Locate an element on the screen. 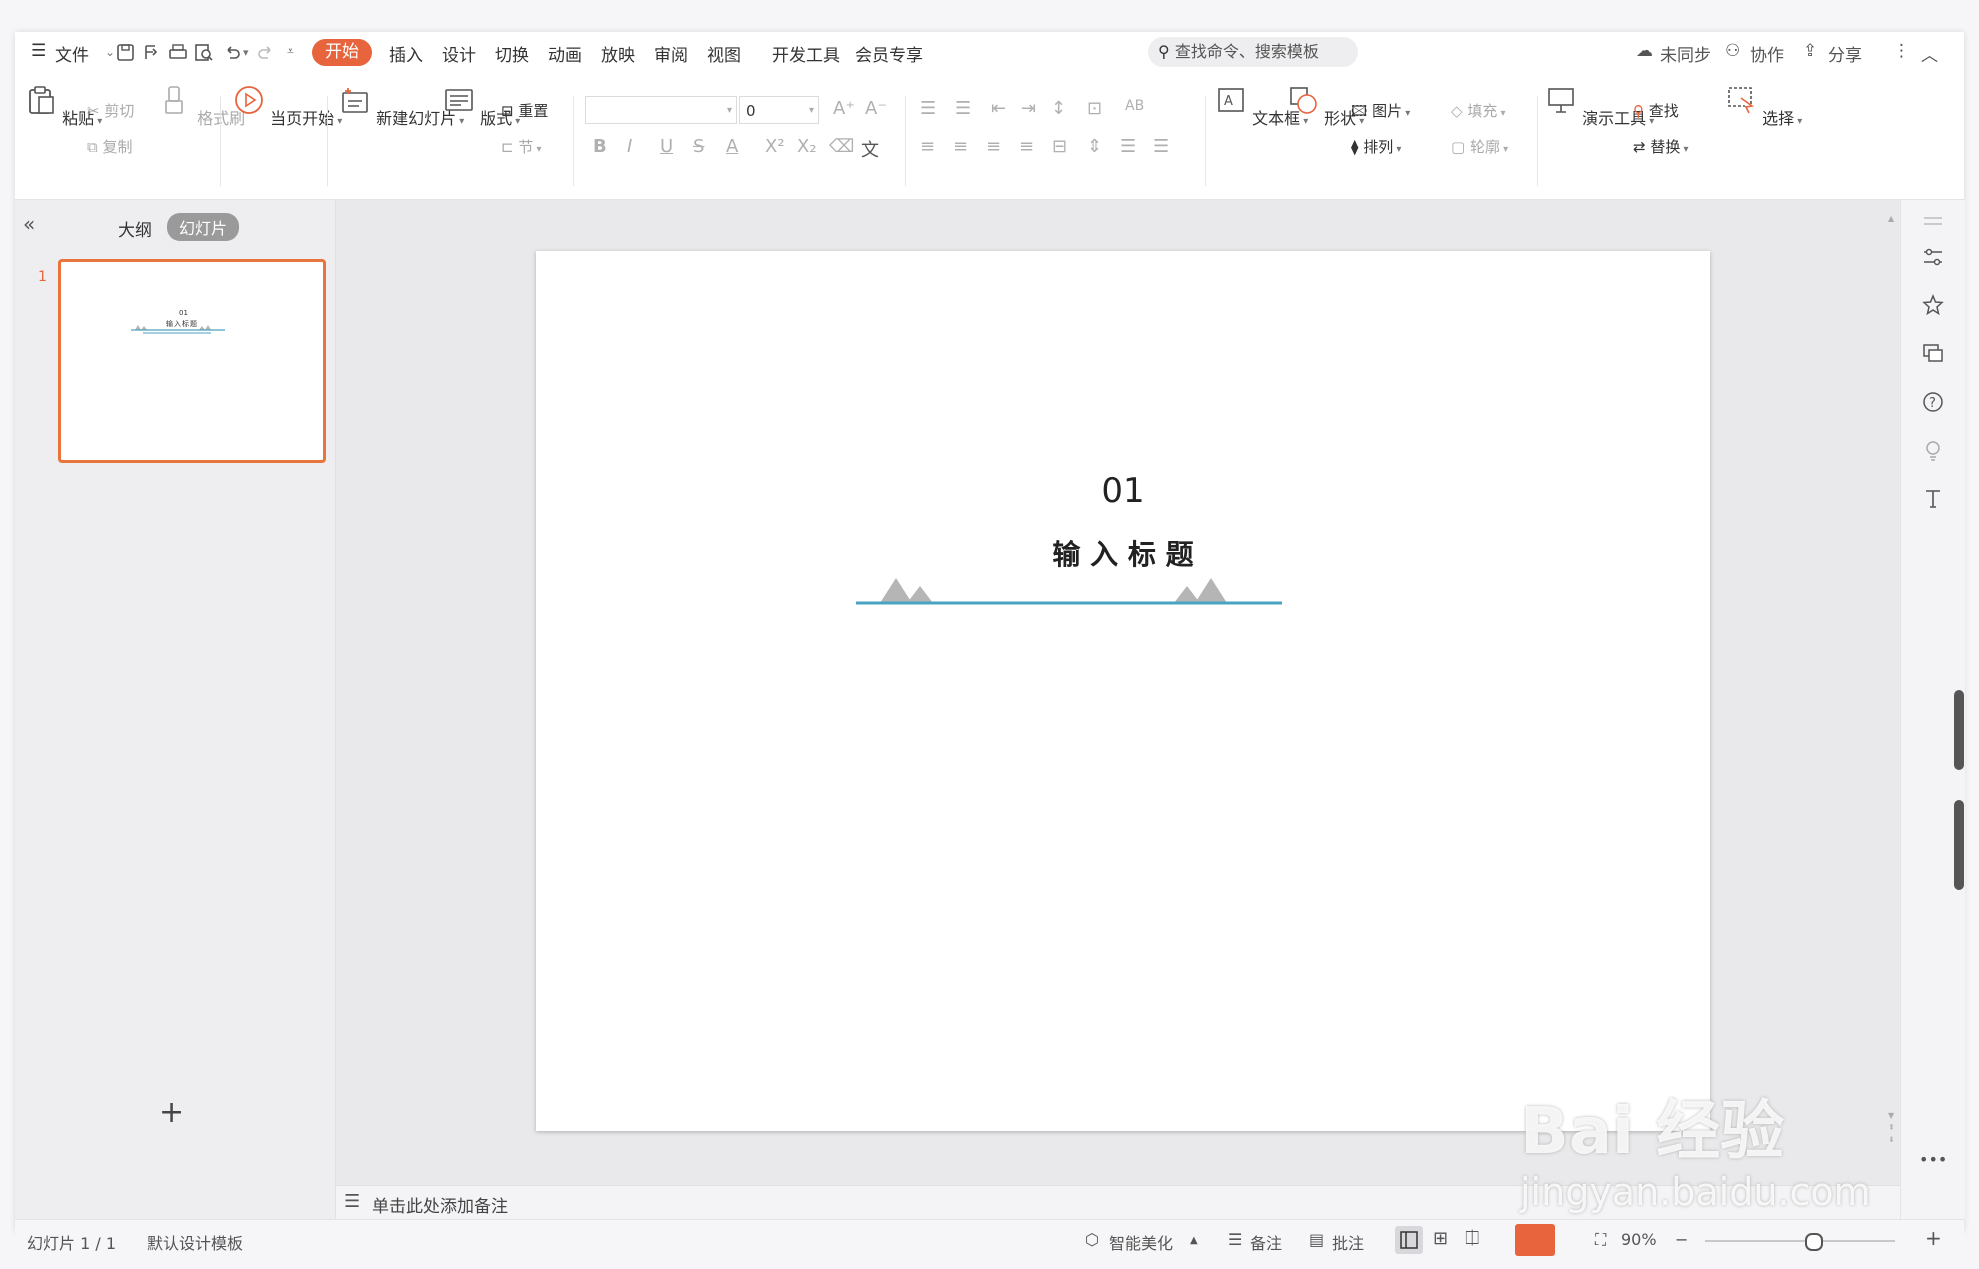 The height and width of the screenshot is (1269, 1979). strikethrough-icon: S is located at coordinates (698, 146).